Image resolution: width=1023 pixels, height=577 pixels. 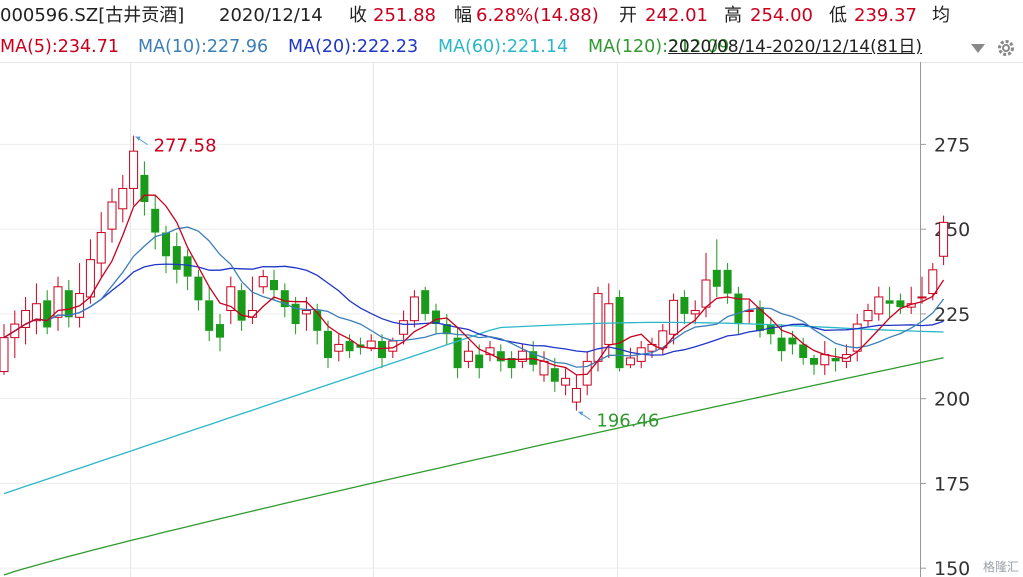 What do you see at coordinates (1006, 48) in the screenshot?
I see `settings-gear-icon` at bounding box center [1006, 48].